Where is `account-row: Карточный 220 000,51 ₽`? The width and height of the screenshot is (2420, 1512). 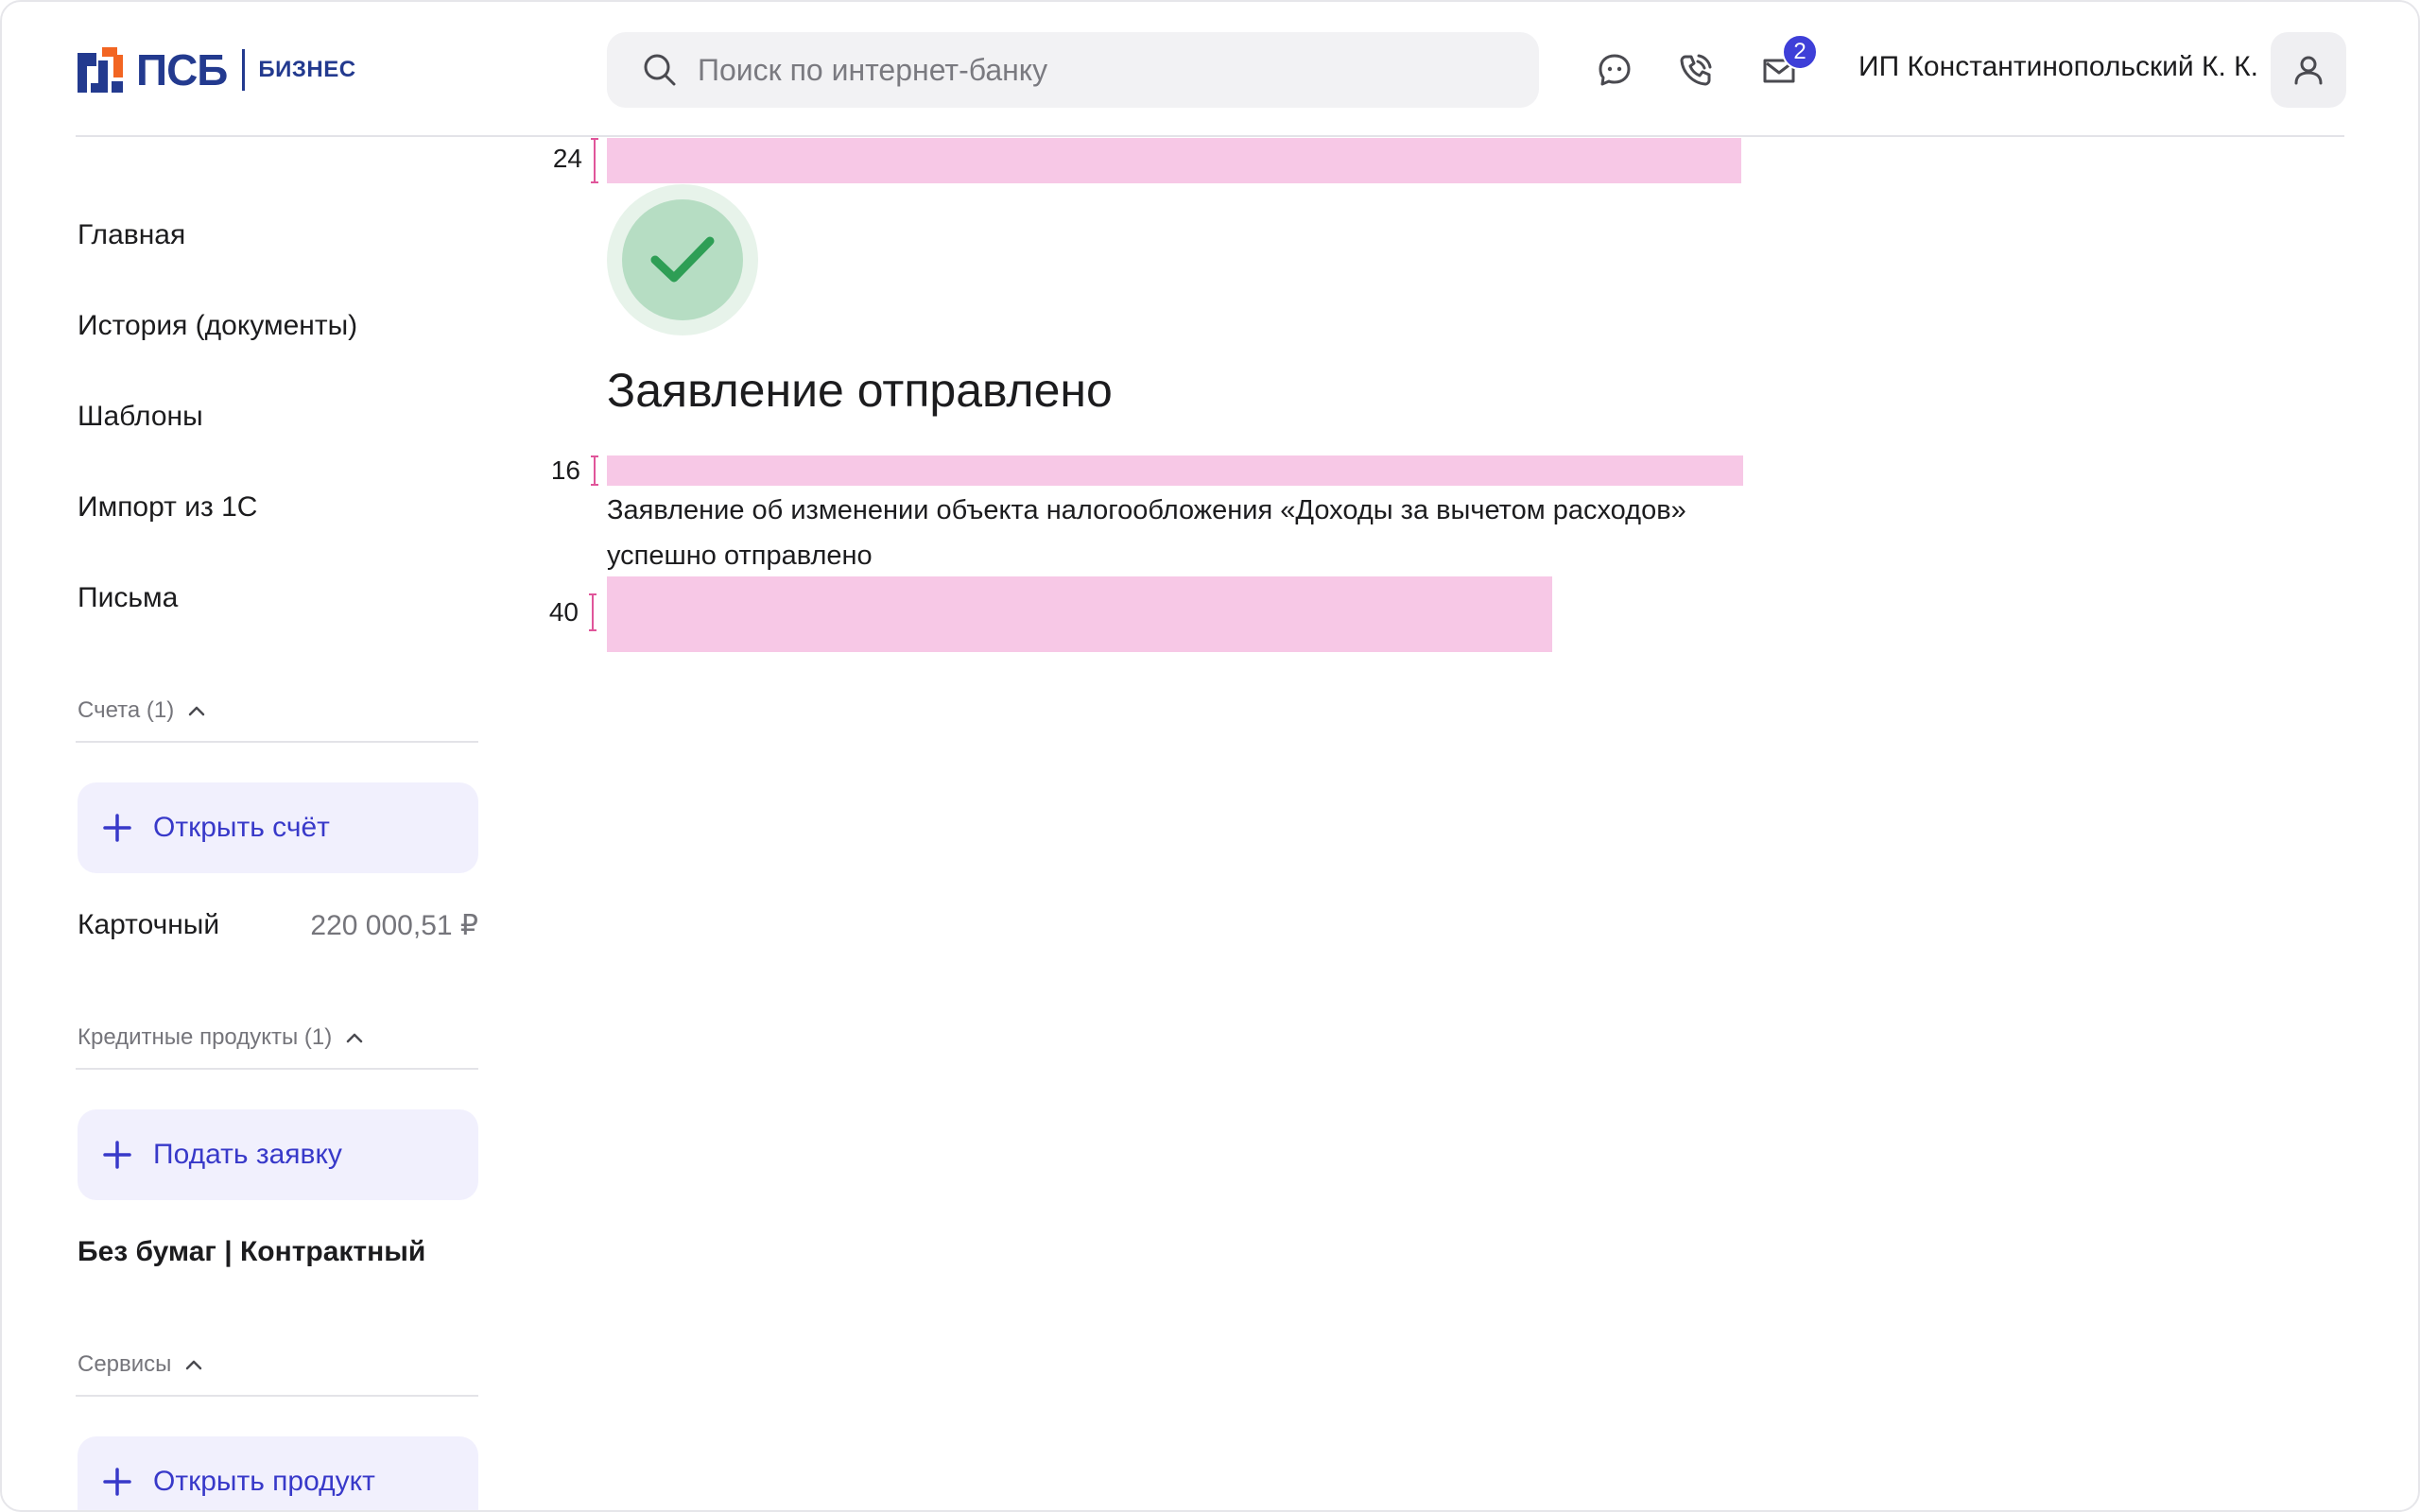 account-row: Карточный 220 000,51 ₽ is located at coordinates (278, 925).